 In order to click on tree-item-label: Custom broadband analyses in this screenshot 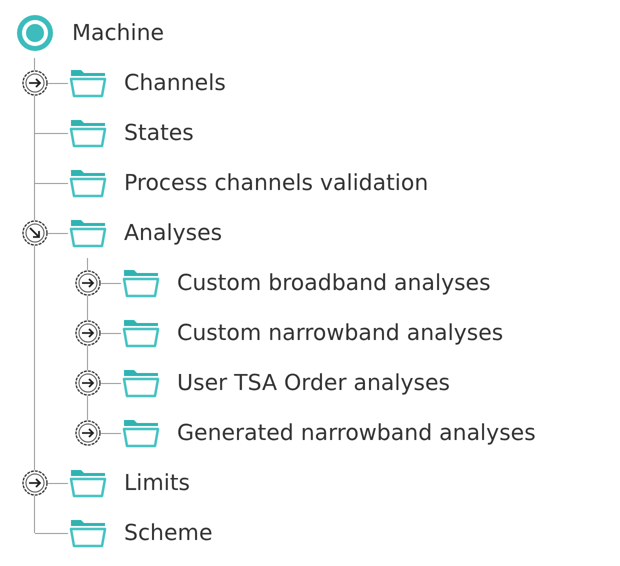, I will do `click(334, 283)`.